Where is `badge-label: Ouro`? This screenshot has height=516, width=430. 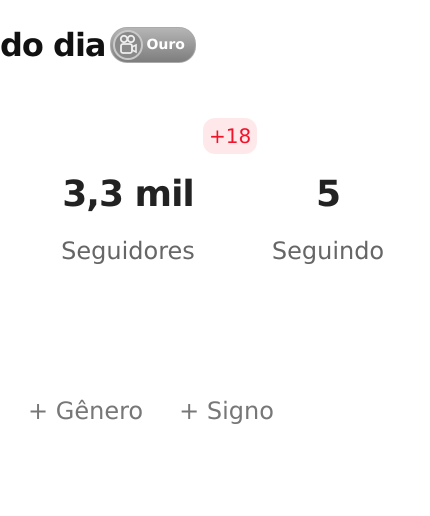
badge-label: Ouro is located at coordinates (165, 45).